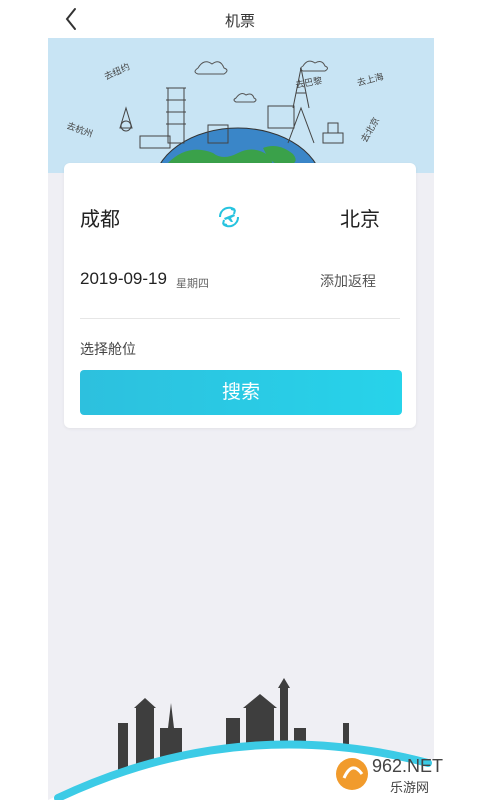  I want to click on cabin-class-selector: 选择舱位, so click(108, 349).